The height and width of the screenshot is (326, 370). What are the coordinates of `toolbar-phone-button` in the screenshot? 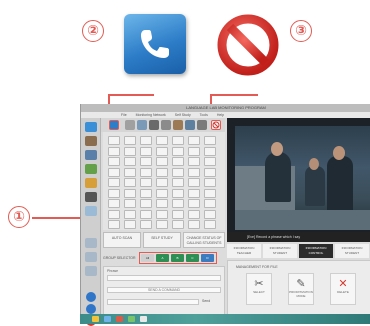 It's located at (114, 125).